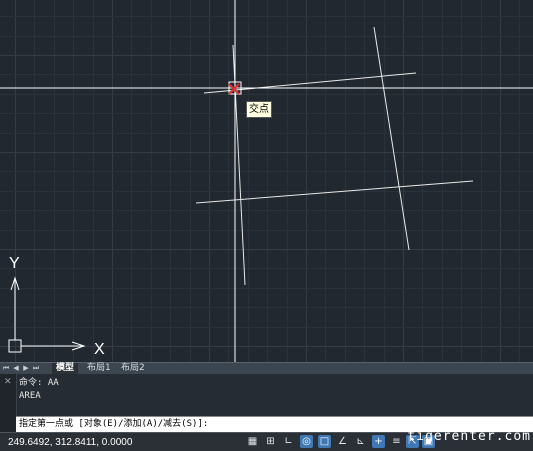  What do you see at coordinates (56, 306) in the screenshot?
I see `ucs-icon: Y X` at bounding box center [56, 306].